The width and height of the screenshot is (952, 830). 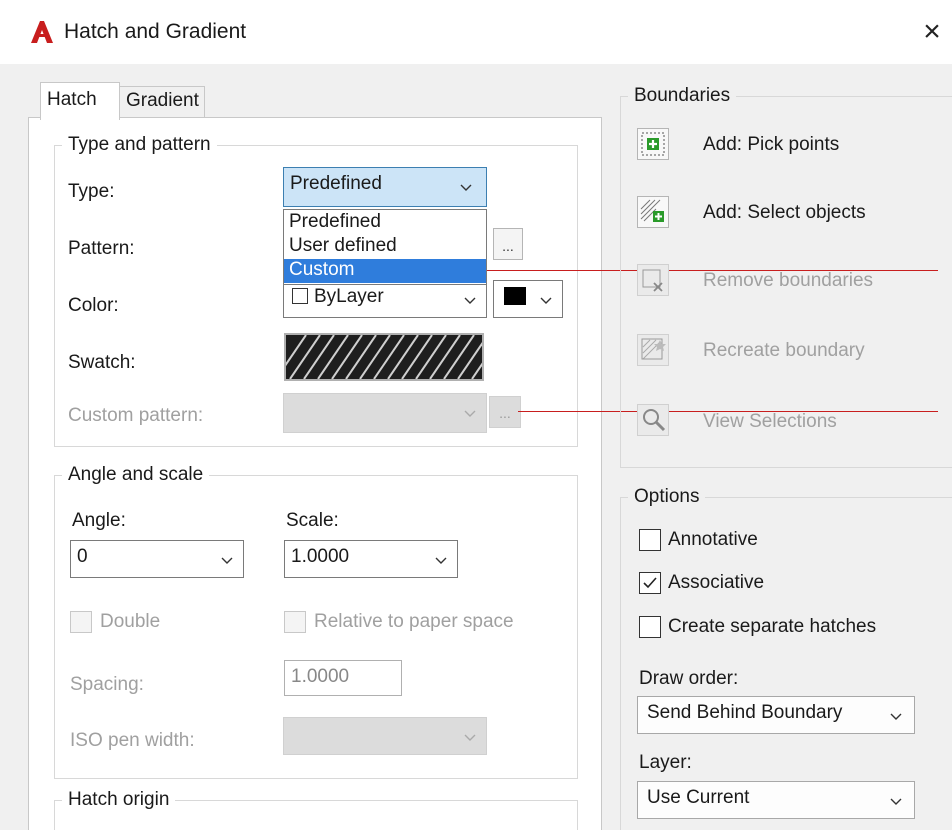 What do you see at coordinates (682, 96) in the screenshot?
I see `boundaries-legend: Boundaries` at bounding box center [682, 96].